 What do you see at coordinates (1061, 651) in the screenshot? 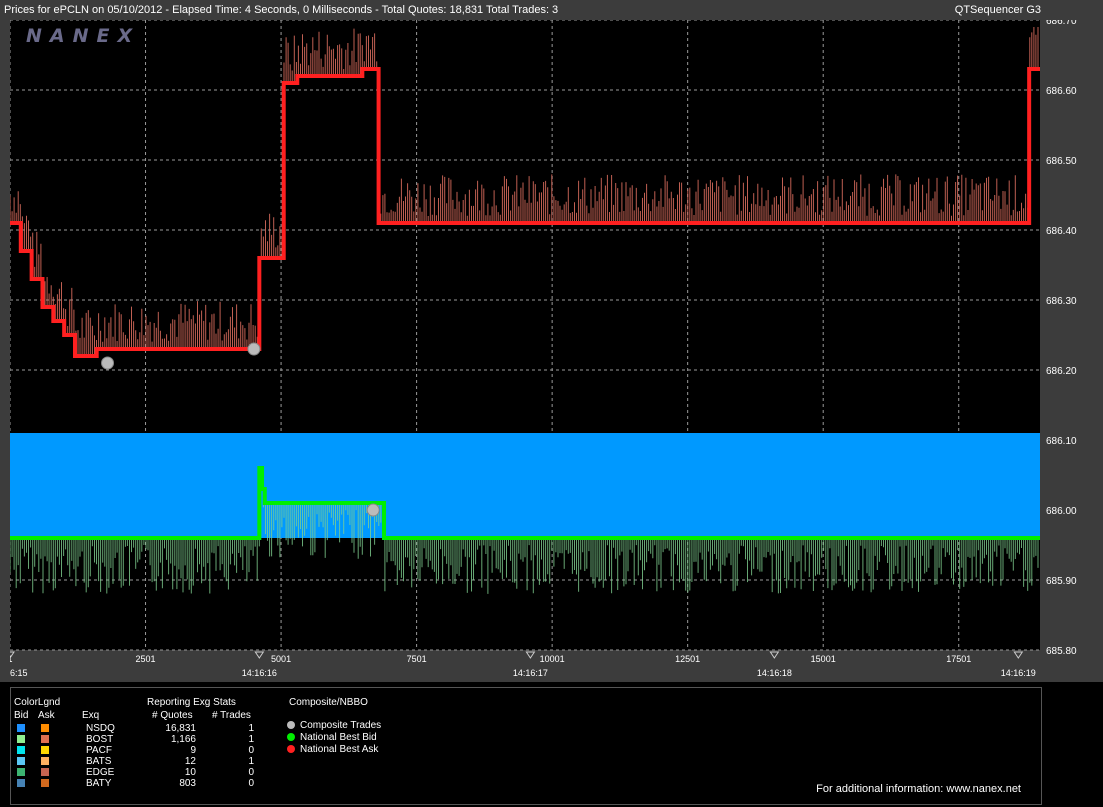
I see `y-tick-label: 685.80` at bounding box center [1061, 651].